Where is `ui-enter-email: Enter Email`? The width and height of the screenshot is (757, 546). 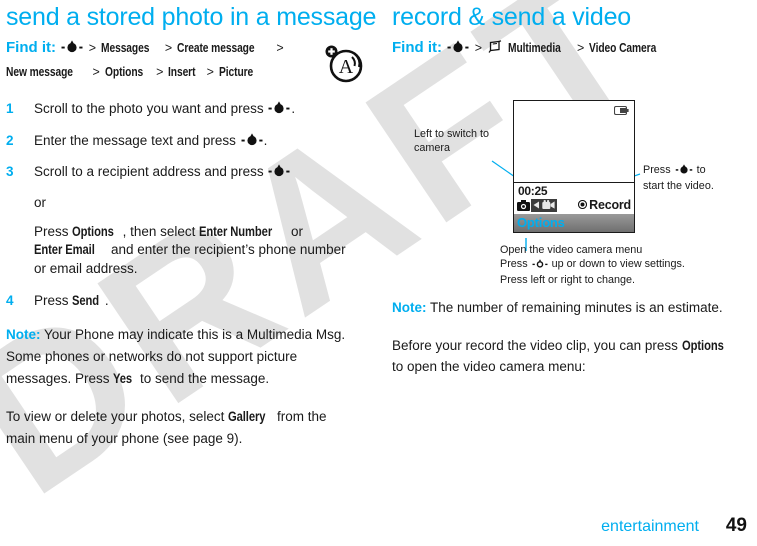 ui-enter-email: Enter Email is located at coordinates (64, 250).